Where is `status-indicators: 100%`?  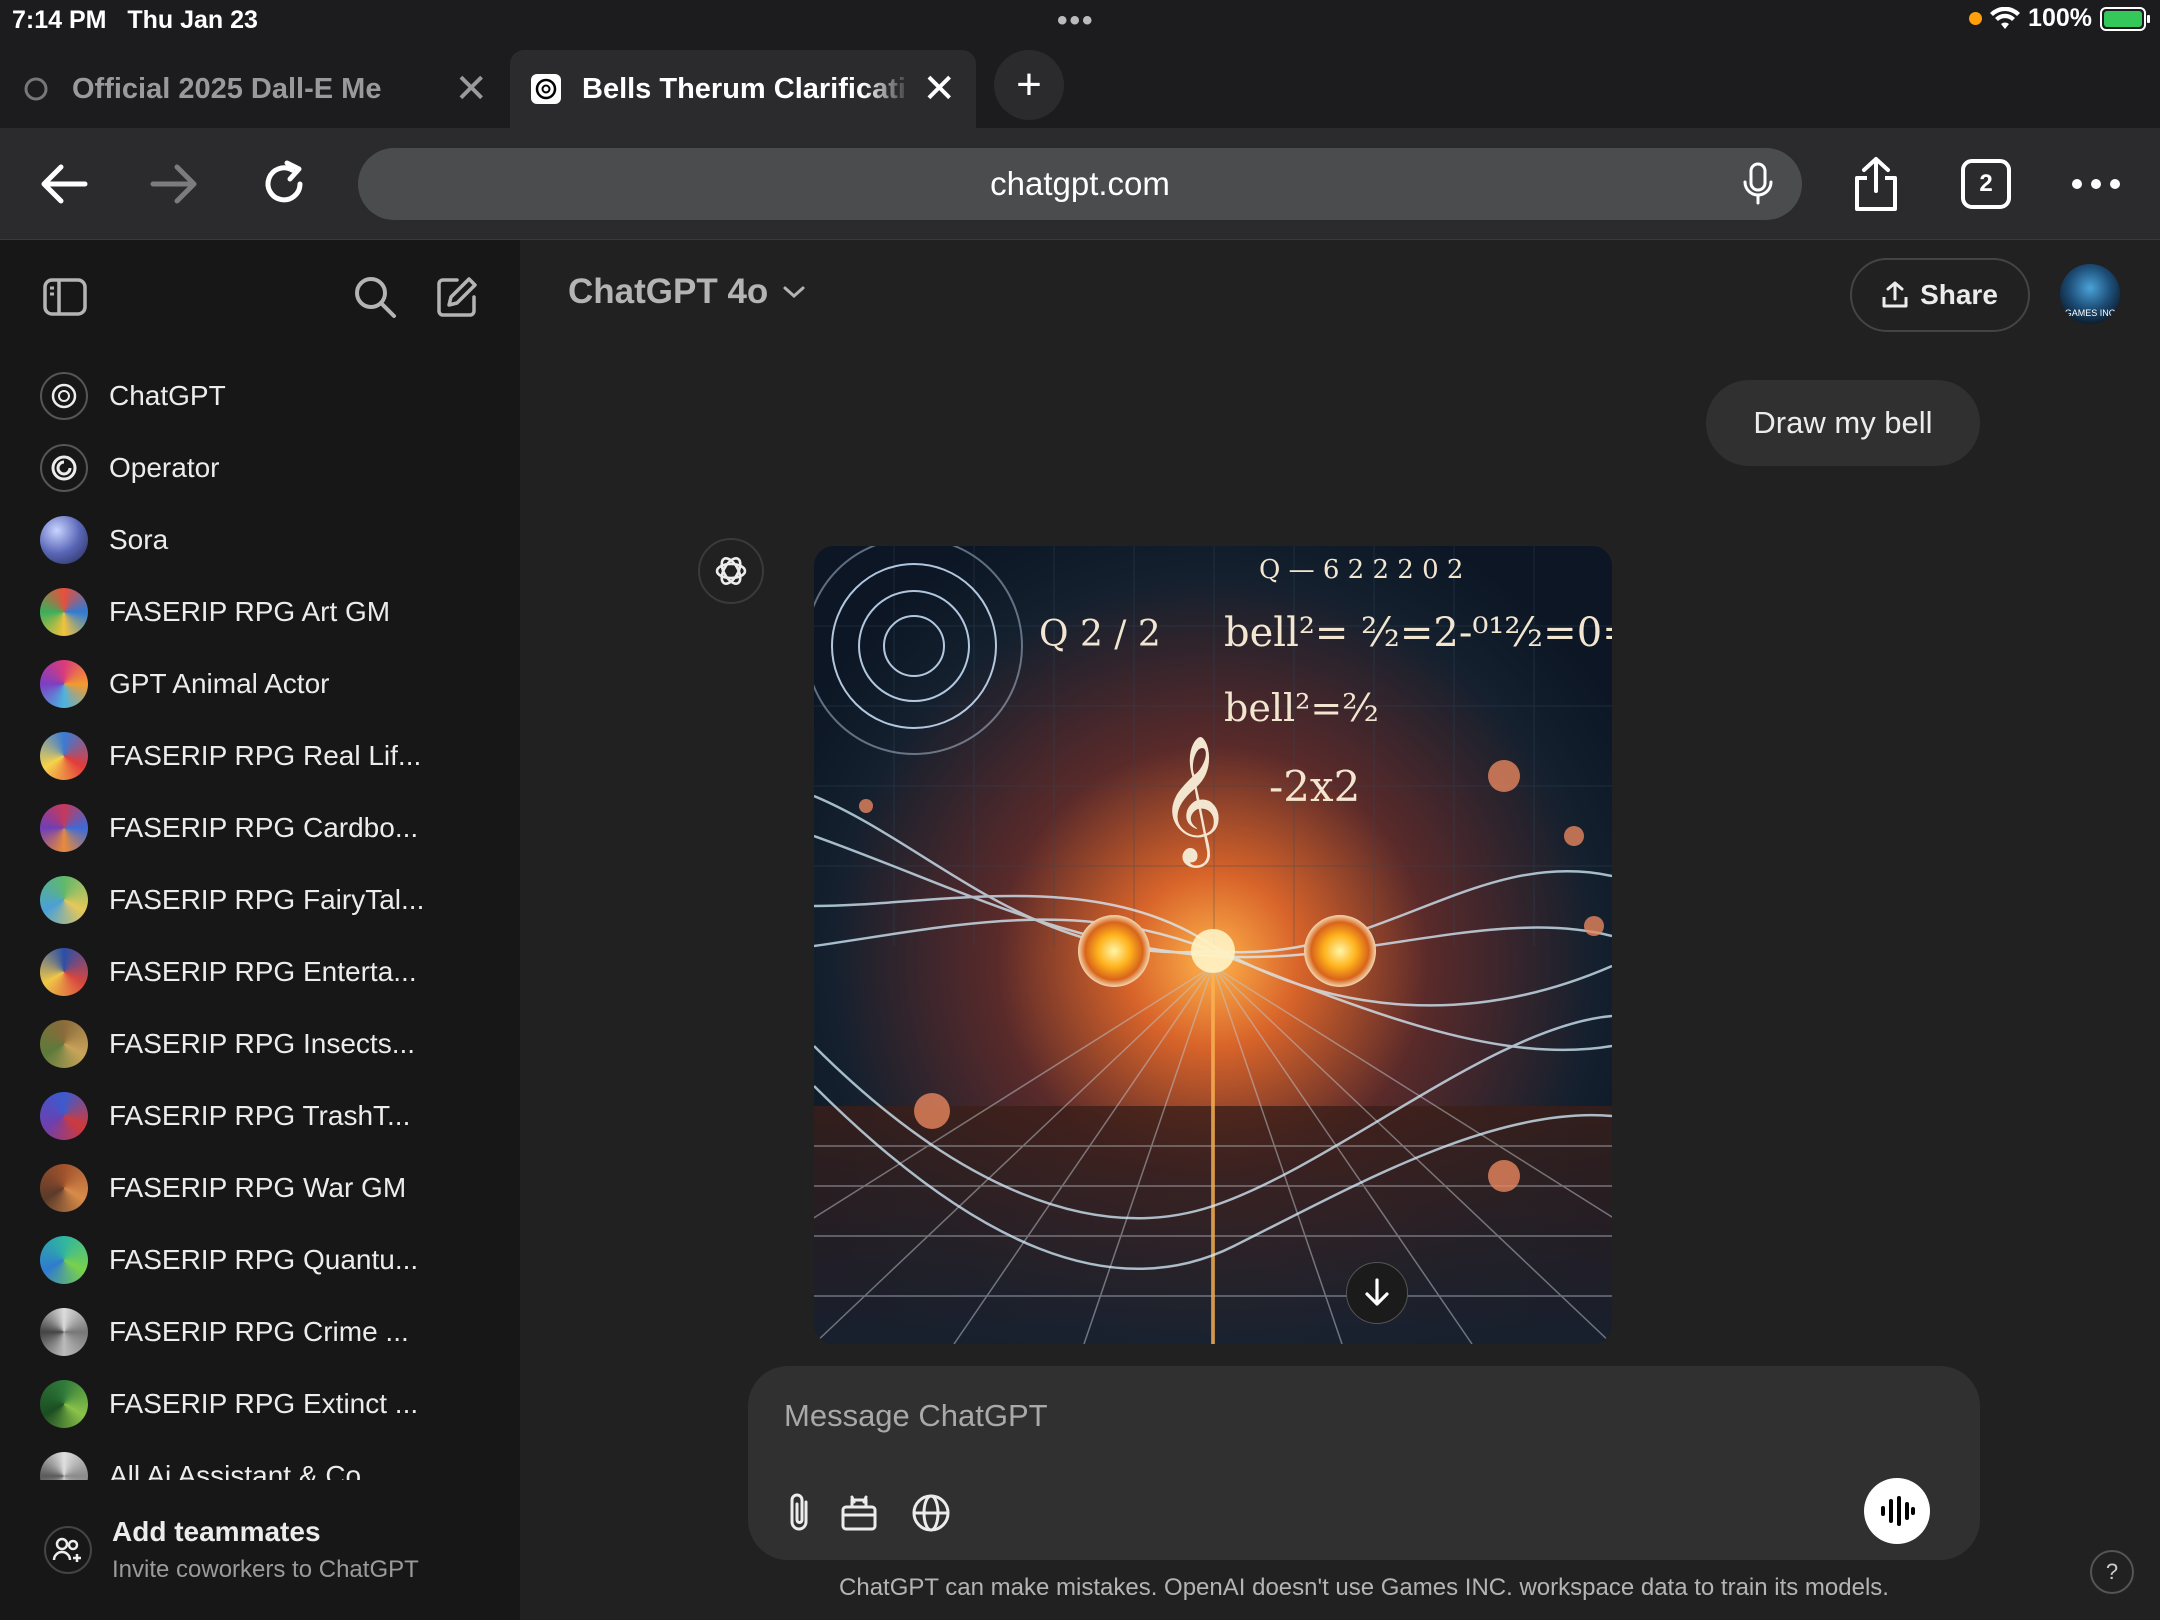
status-indicators: 100% is located at coordinates (2059, 18).